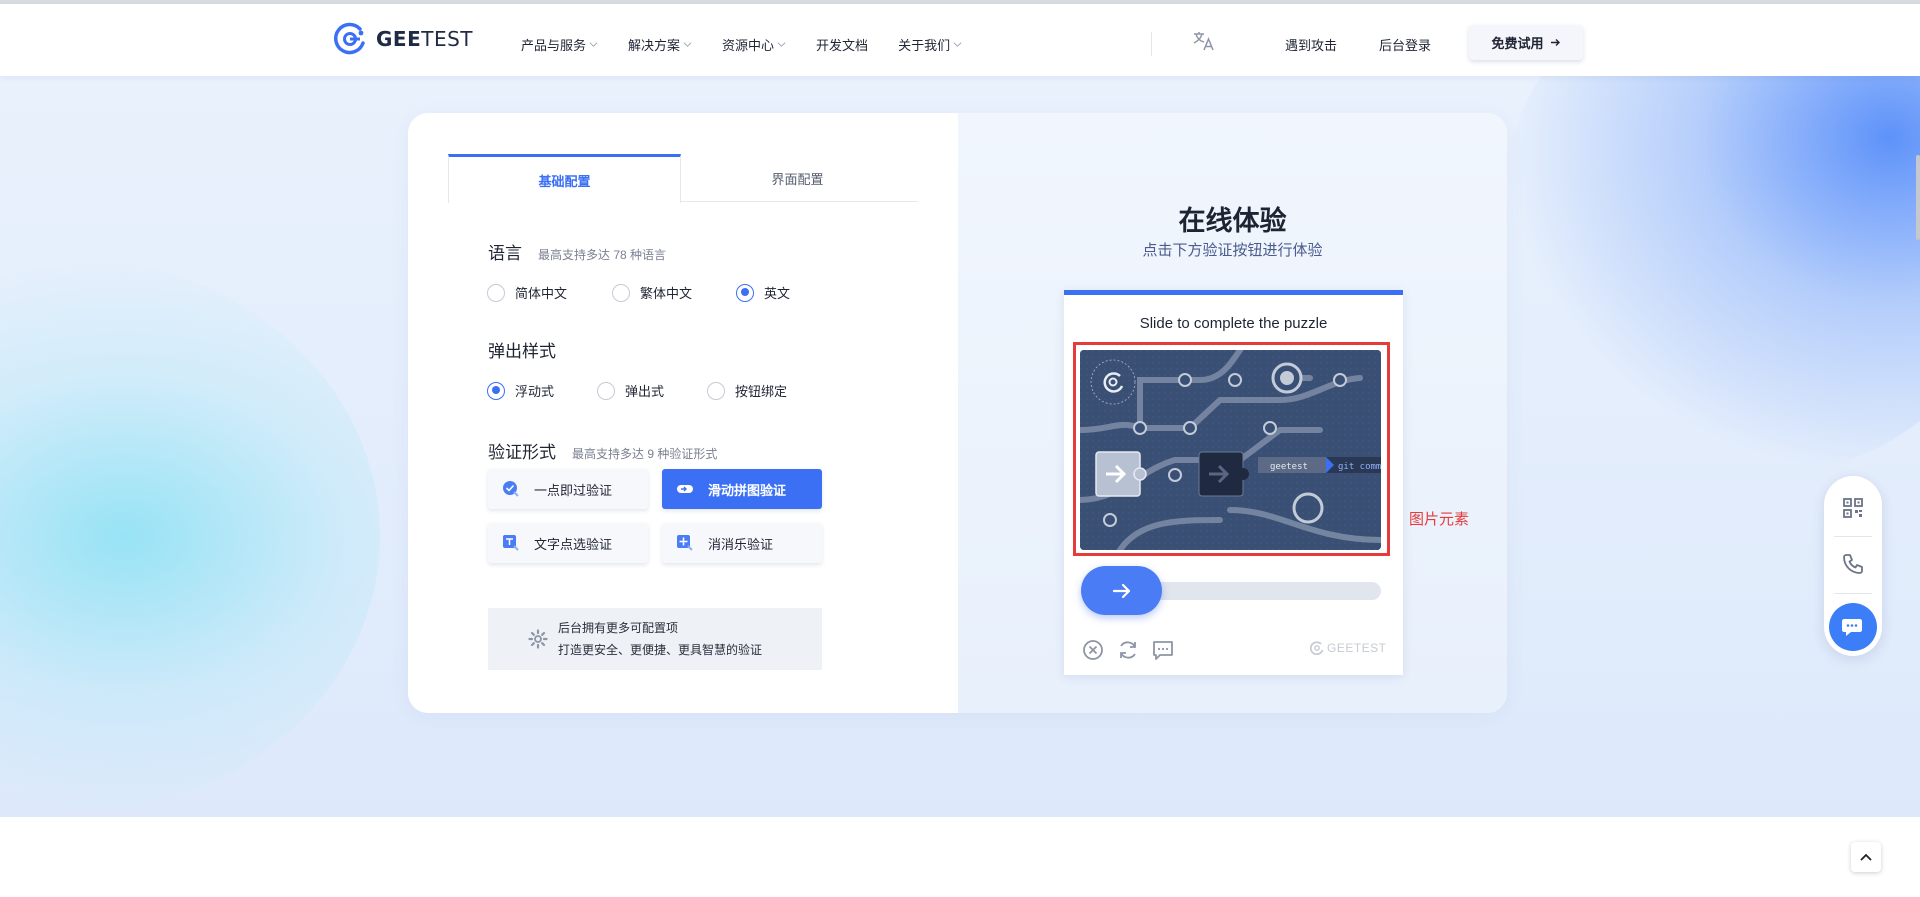 The image size is (1920, 897). Describe the element at coordinates (777, 293) in the screenshot. I see `radio-label: 英文` at that location.